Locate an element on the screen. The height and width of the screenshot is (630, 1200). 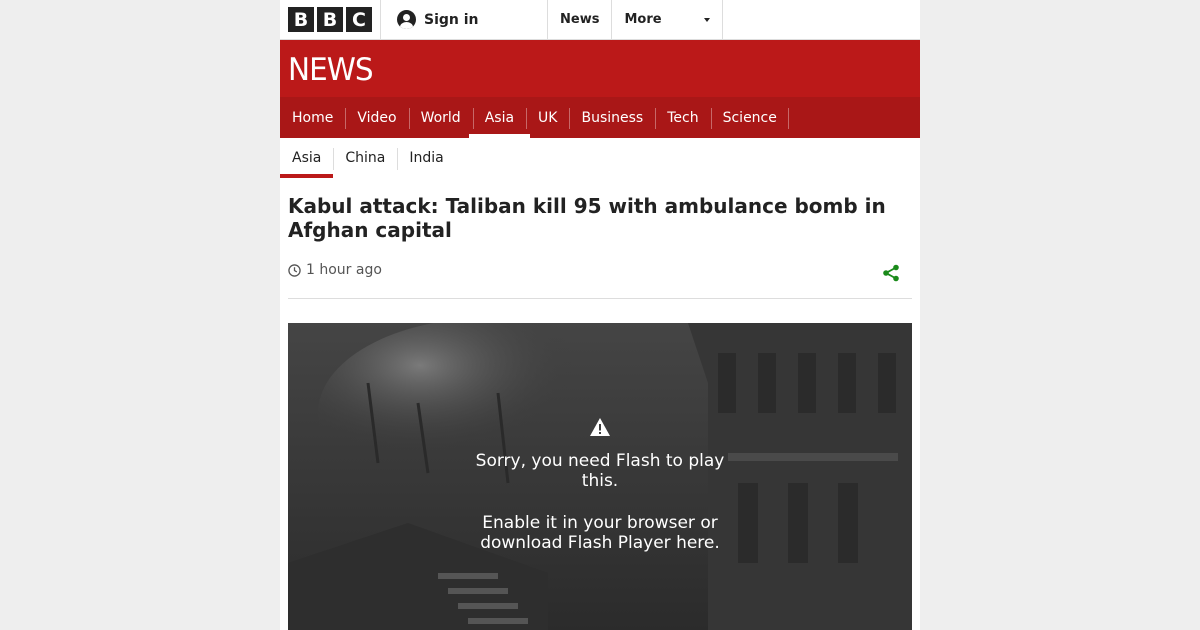
flash-message-line-1: Sorry, you need Flash to play this. is located at coordinates (600, 471).